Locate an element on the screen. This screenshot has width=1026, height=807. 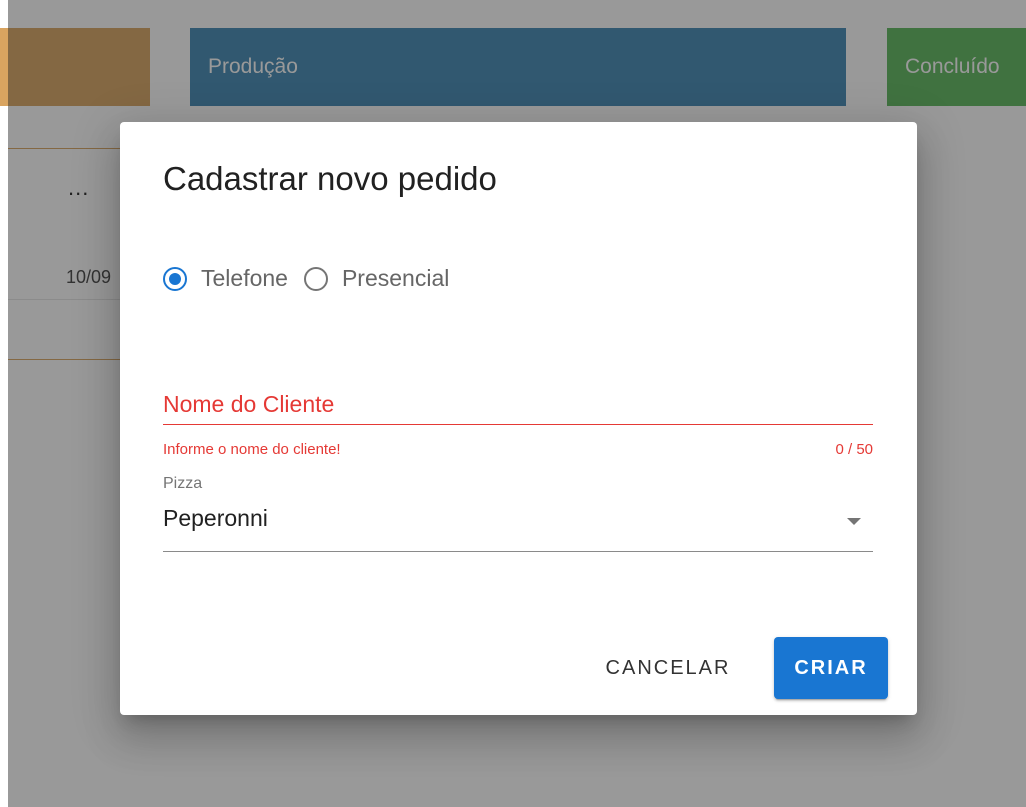
customer-name-input is located at coordinates (518, 404).